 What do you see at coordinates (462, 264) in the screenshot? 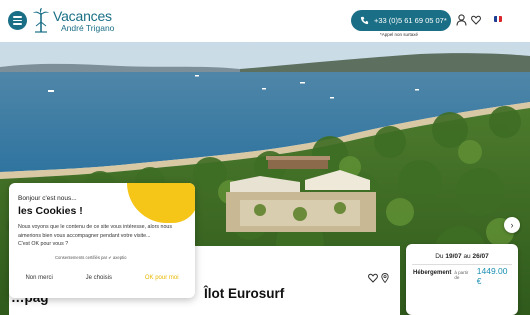
I see `divider` at bounding box center [462, 264].